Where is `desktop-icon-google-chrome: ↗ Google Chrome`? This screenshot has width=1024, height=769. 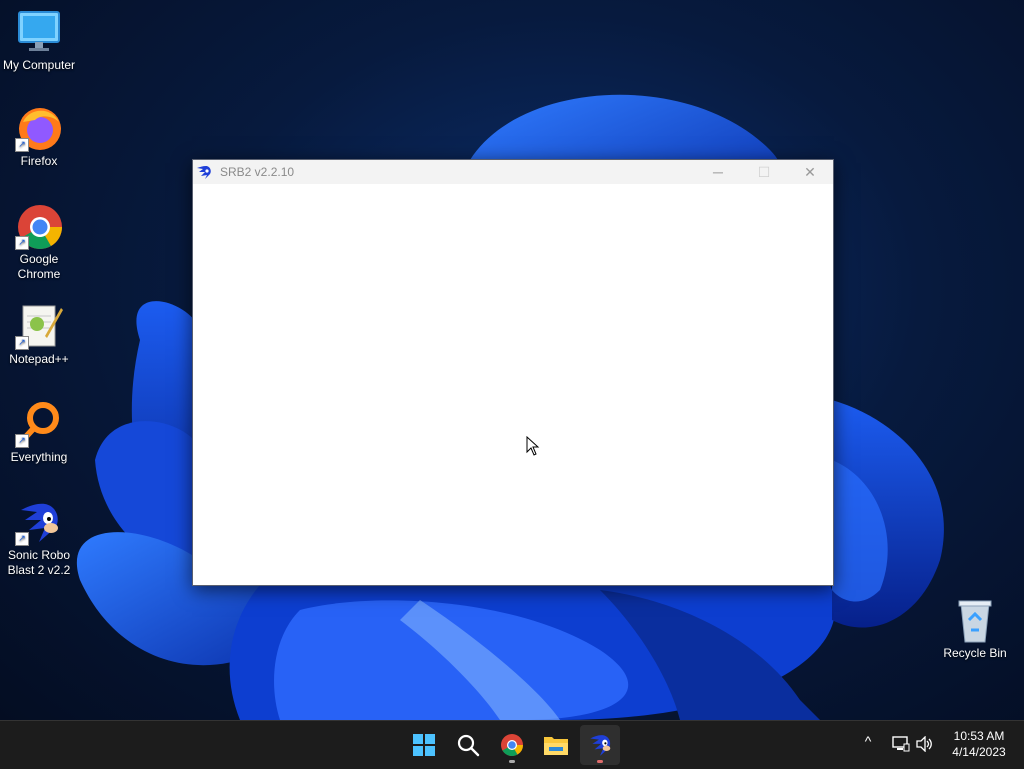 desktop-icon-google-chrome: ↗ Google Chrome is located at coordinates (39, 242).